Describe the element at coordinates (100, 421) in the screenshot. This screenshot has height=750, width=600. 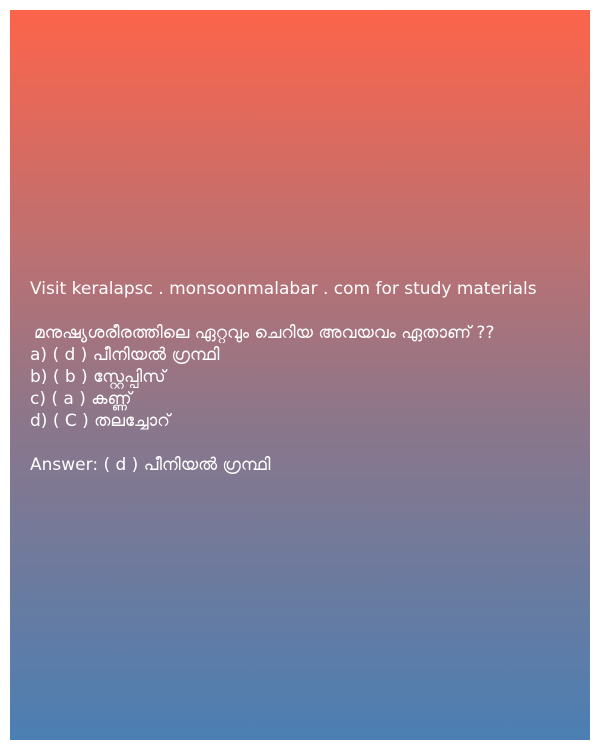
I see `option-d: d) ( C ) തലച്ചോറ്` at that location.